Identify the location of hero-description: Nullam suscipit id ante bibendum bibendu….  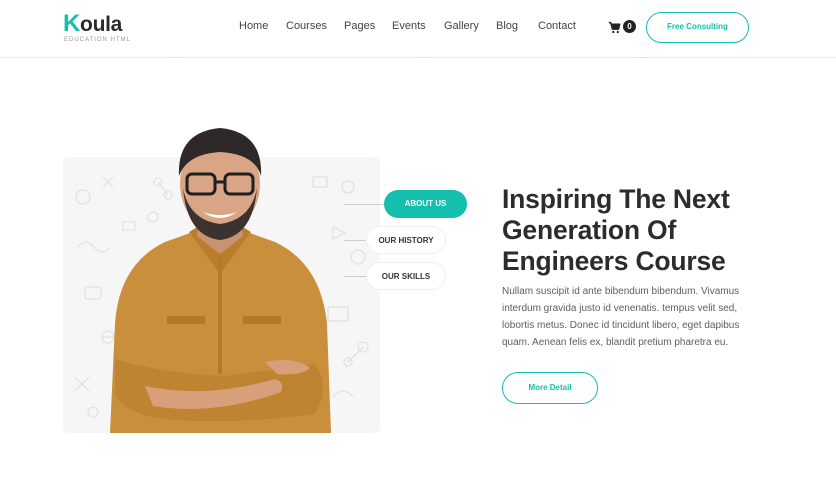
(621, 317).